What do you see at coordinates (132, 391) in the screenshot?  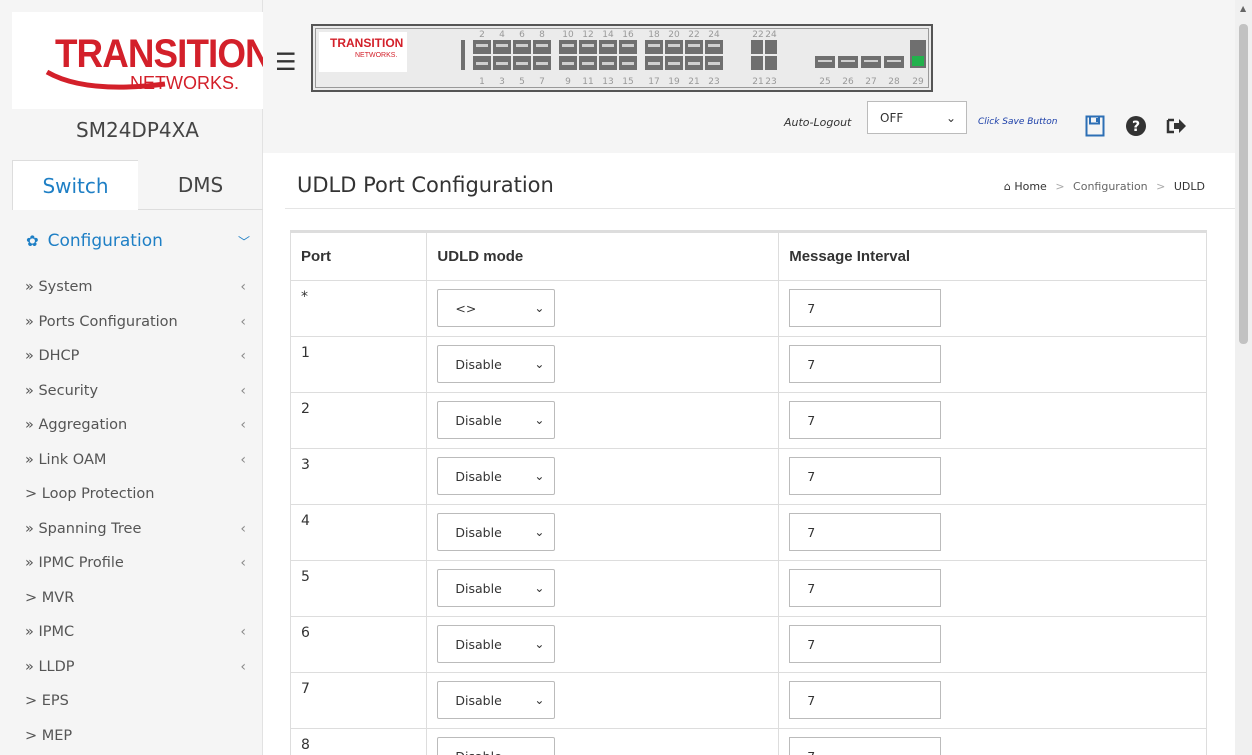 I see `sidebar-item-security: » Security ‹` at bounding box center [132, 391].